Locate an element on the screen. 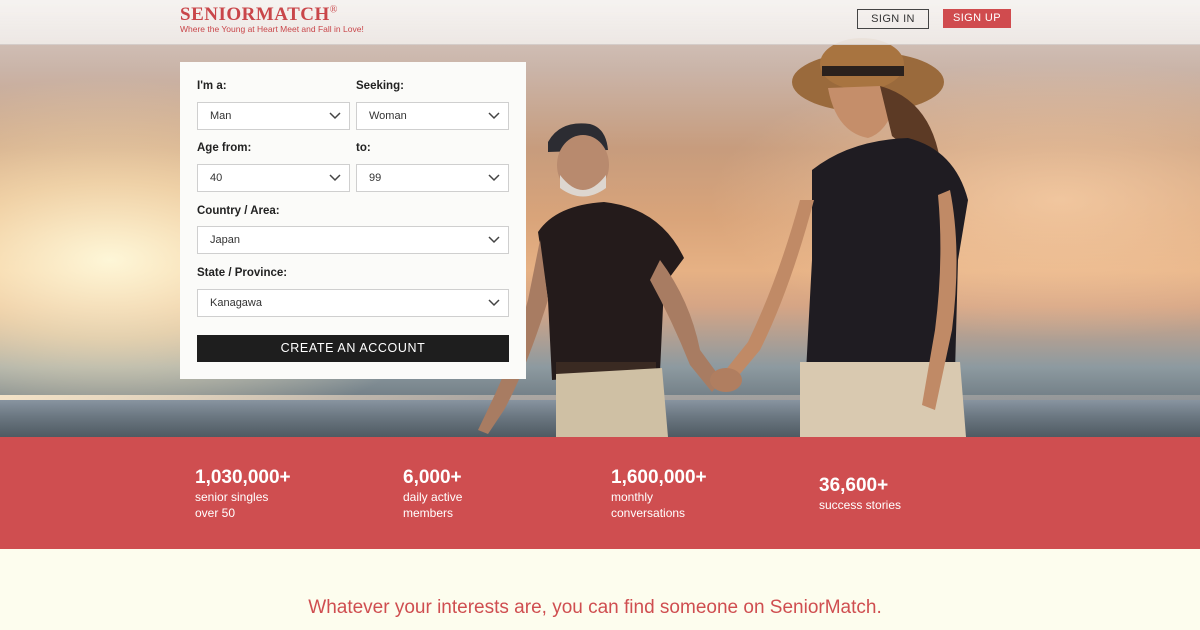 Image resolution: width=1200 pixels, height=630 pixels. age-from-value: 40 is located at coordinates (216, 178).